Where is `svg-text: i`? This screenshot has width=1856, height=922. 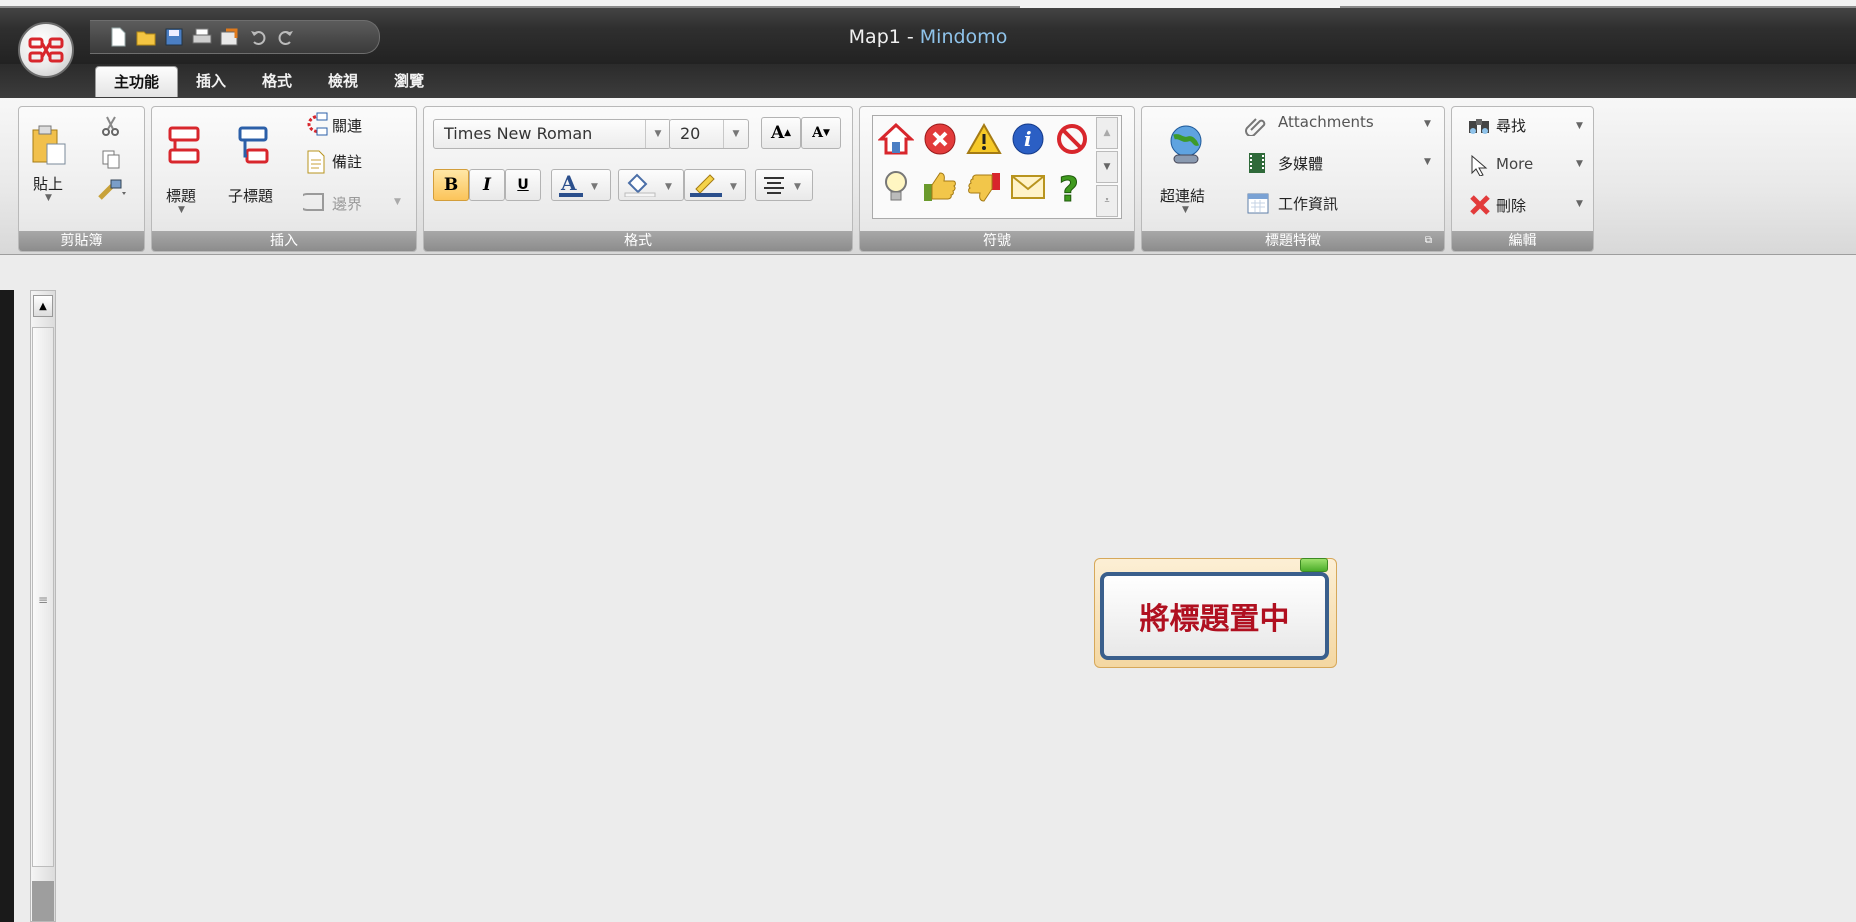 svg-text: i is located at coordinates (1028, 139).